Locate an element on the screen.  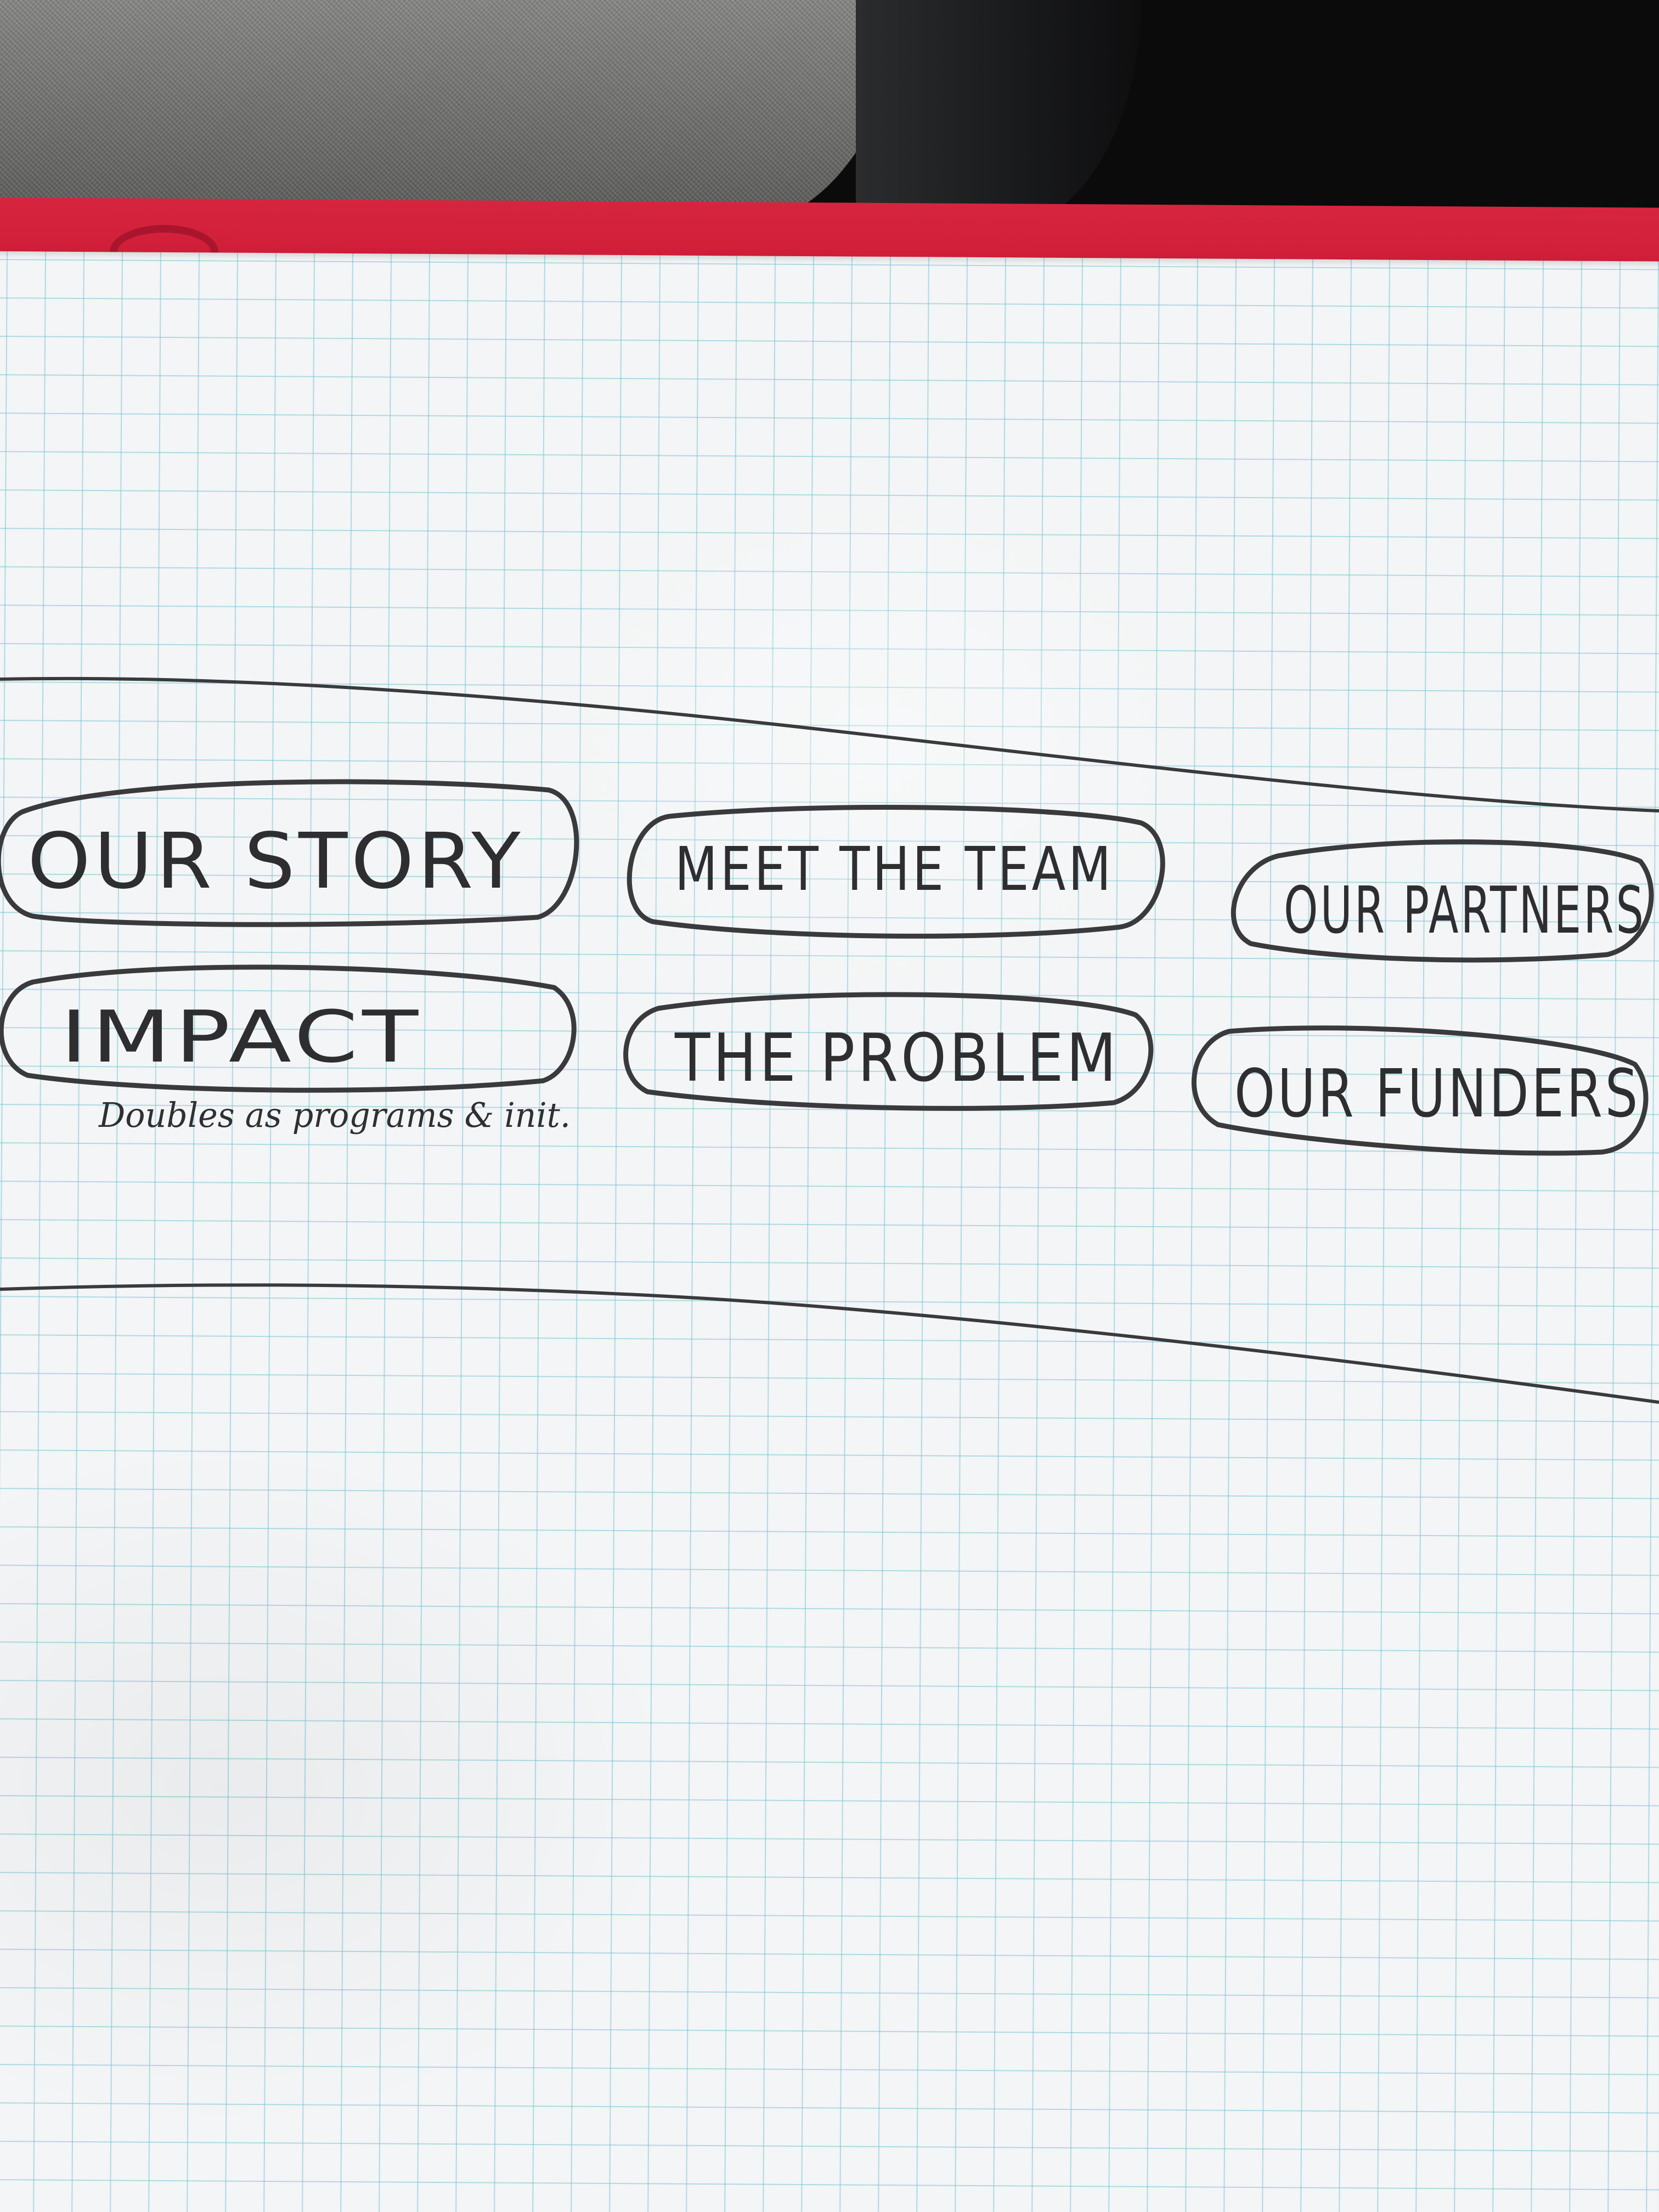
nav-button-the-problem: THE PROBLEM is located at coordinates (888, 1051).